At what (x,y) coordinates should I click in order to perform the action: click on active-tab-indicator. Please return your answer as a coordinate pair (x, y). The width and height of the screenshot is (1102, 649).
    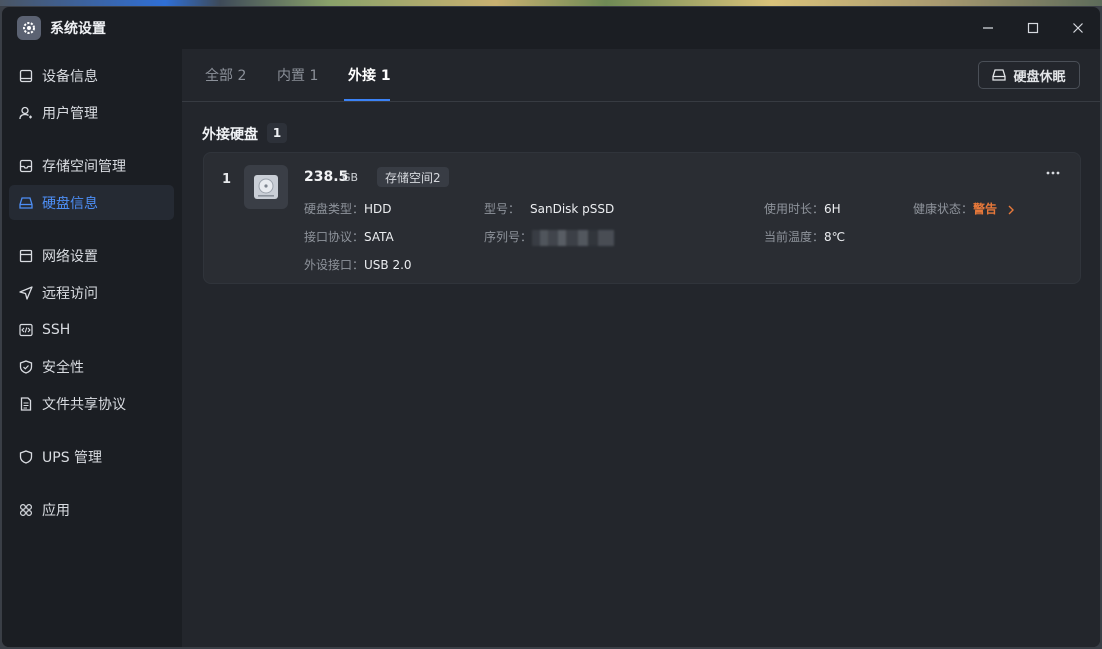
    Looking at the image, I should click on (367, 100).